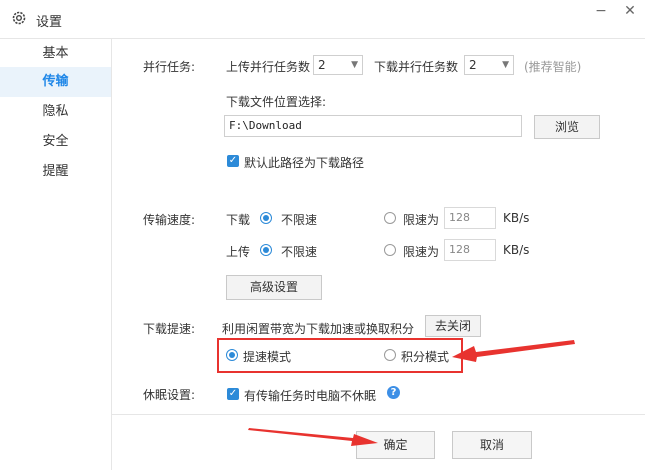  What do you see at coordinates (313, 437) in the screenshot?
I see `annotation-arrow-left` at bounding box center [313, 437].